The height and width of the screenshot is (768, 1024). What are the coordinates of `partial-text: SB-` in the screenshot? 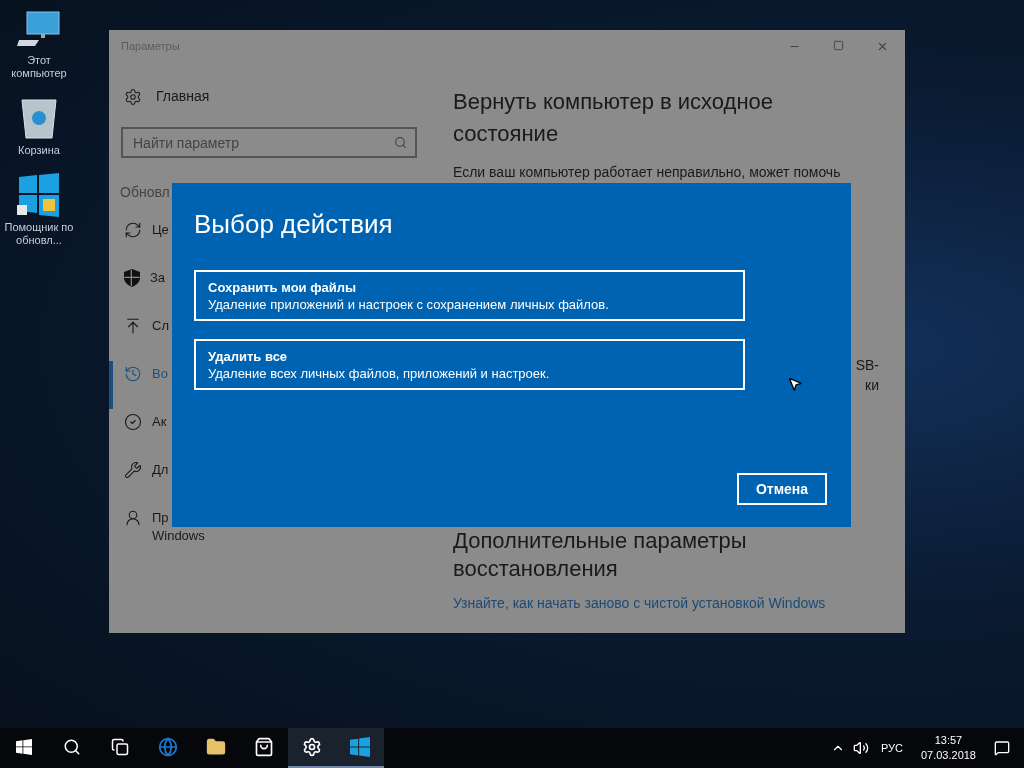 It's located at (867, 365).